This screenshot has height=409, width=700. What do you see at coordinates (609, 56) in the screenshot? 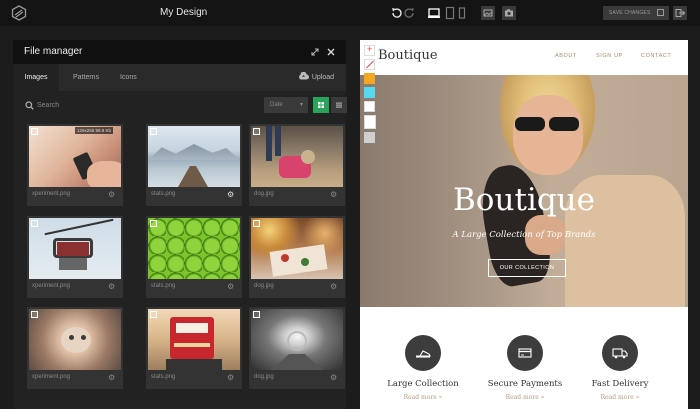
I see `nav-link-signup: SIGN UP` at bounding box center [609, 56].